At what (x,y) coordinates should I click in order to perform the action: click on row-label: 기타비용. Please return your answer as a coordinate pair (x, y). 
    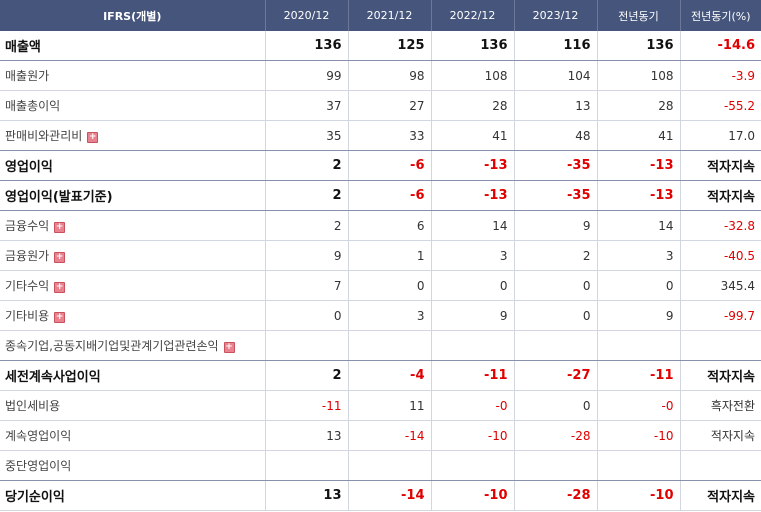
    Looking at the image, I should click on (27, 316).